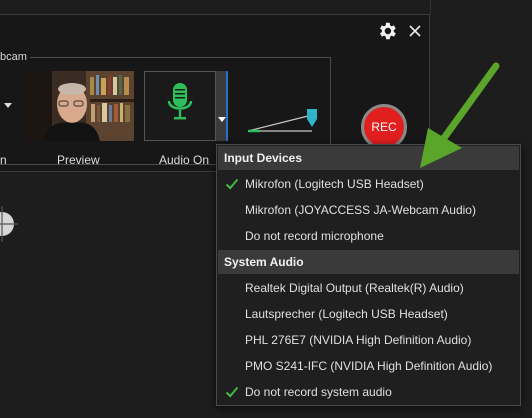 Image resolution: width=532 pixels, height=418 pixels. I want to click on crosshair-icon, so click(9, 224).